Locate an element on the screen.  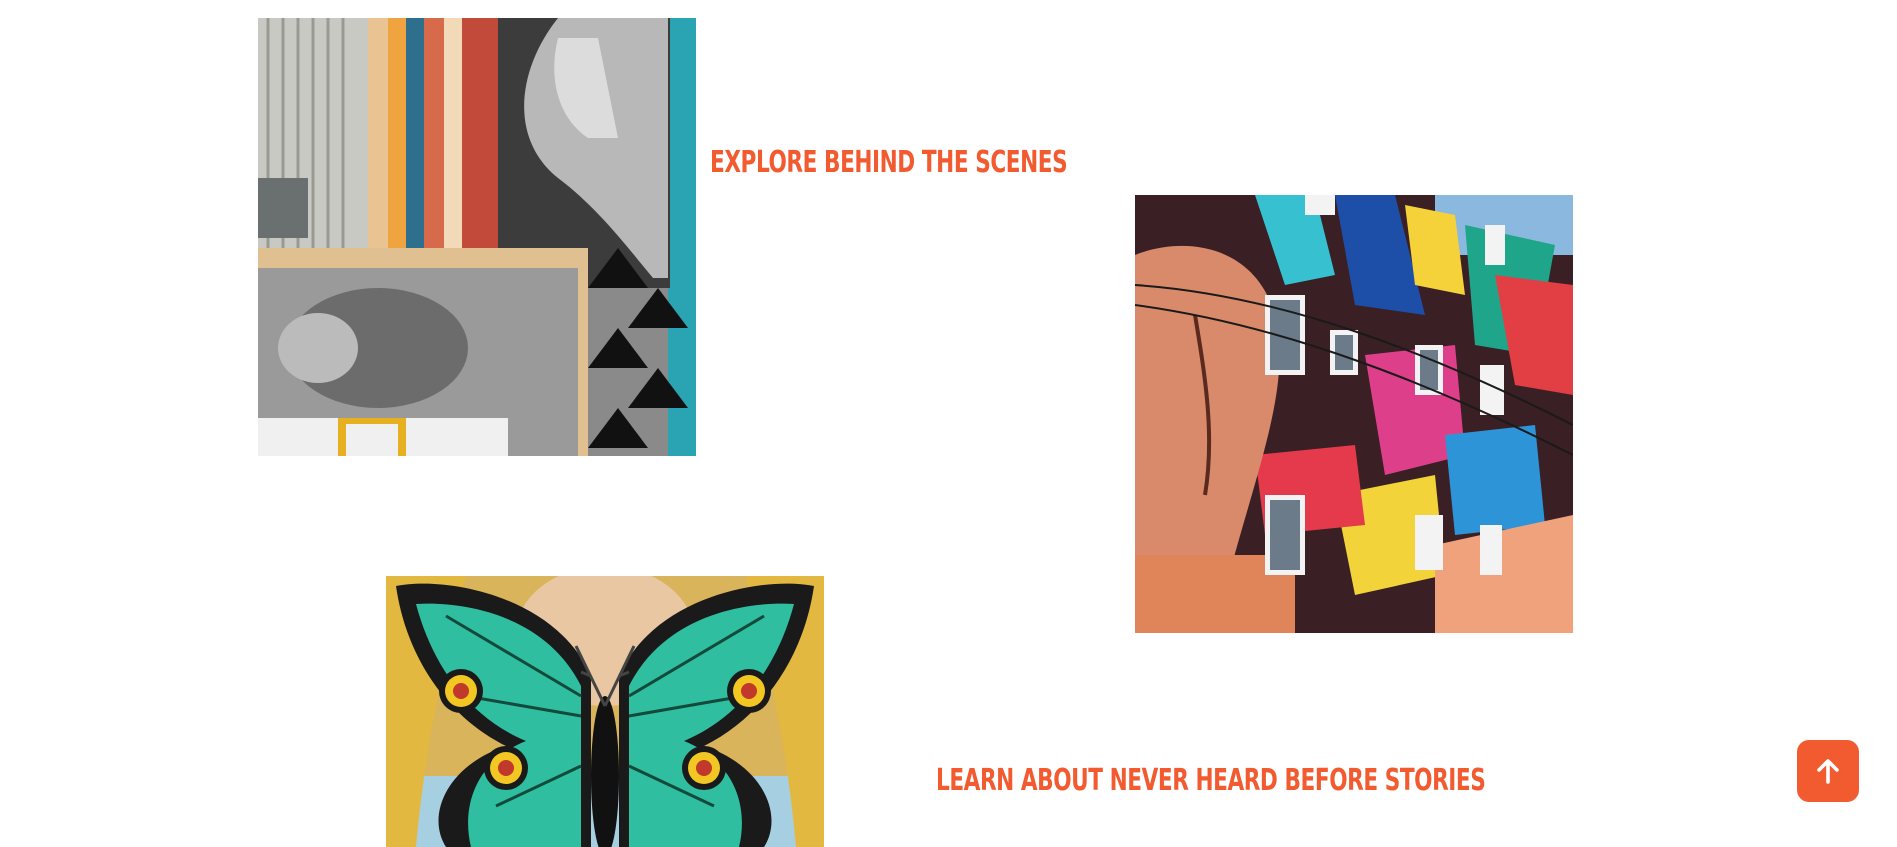
arrow-up-icon is located at coordinates (1828, 771).